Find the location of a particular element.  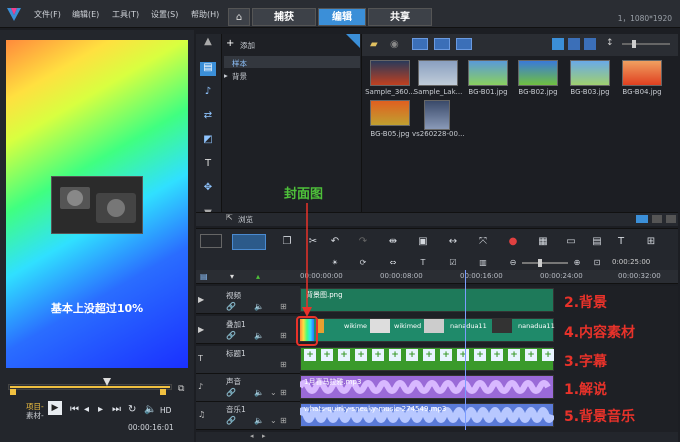

thumb-size-slider is located at coordinates (646, 44).